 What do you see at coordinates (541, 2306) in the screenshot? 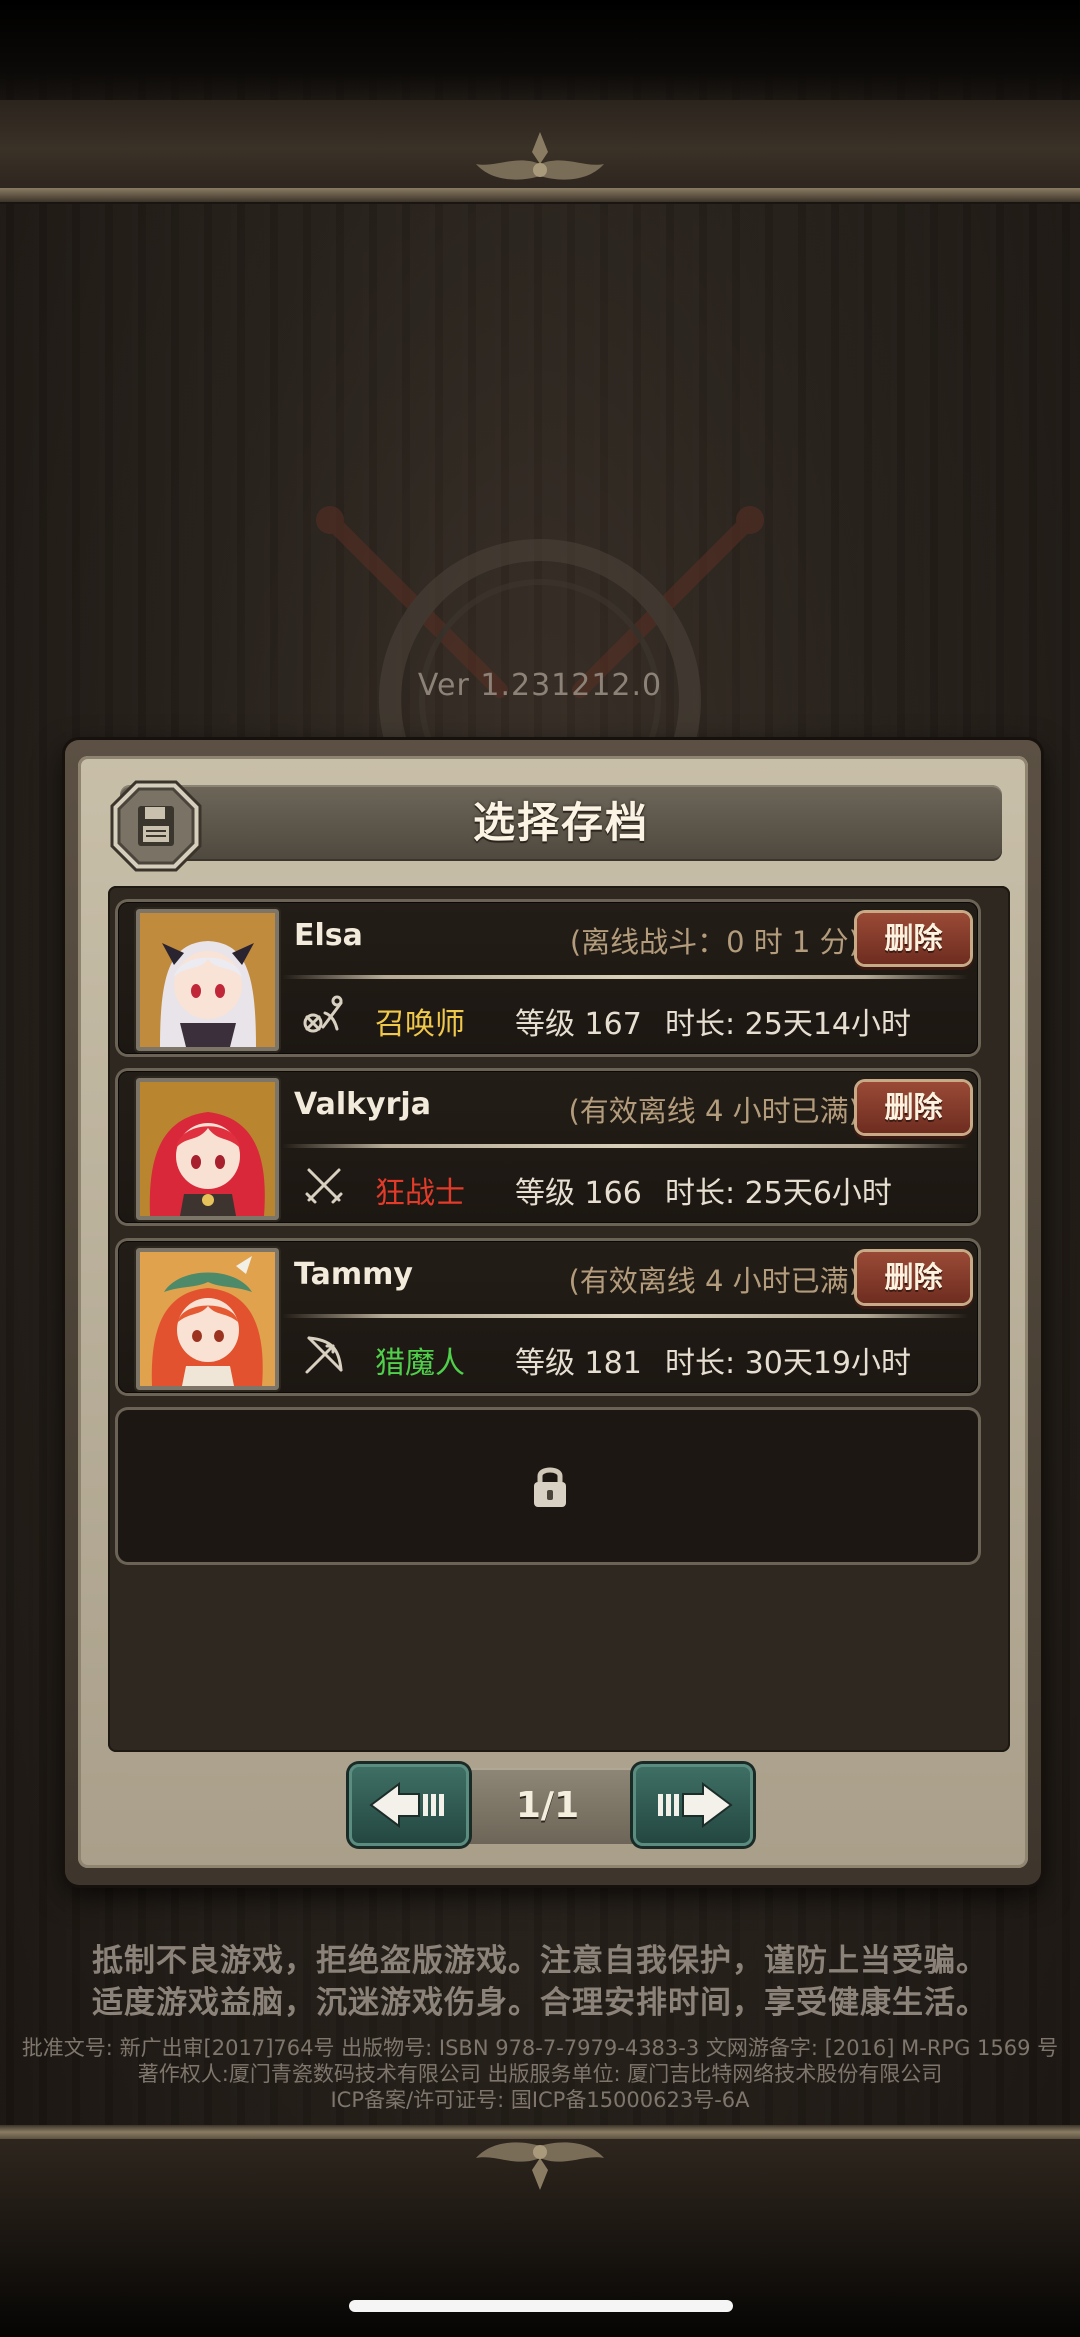
I see `home-indicator` at bounding box center [541, 2306].